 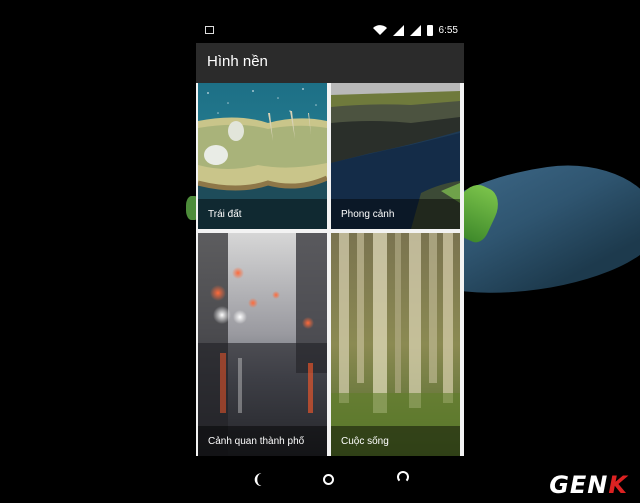 What do you see at coordinates (330, 63) in the screenshot?
I see `app-bar: Hình nền` at bounding box center [330, 63].